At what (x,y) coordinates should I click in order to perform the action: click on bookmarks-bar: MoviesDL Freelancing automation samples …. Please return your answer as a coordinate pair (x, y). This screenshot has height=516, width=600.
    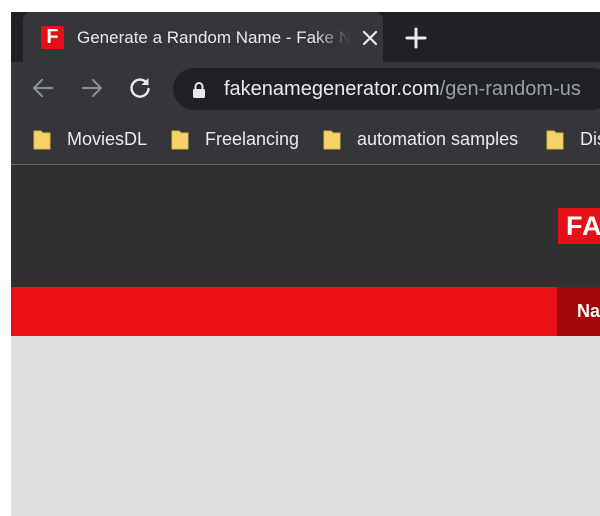
    Looking at the image, I should click on (305, 139).